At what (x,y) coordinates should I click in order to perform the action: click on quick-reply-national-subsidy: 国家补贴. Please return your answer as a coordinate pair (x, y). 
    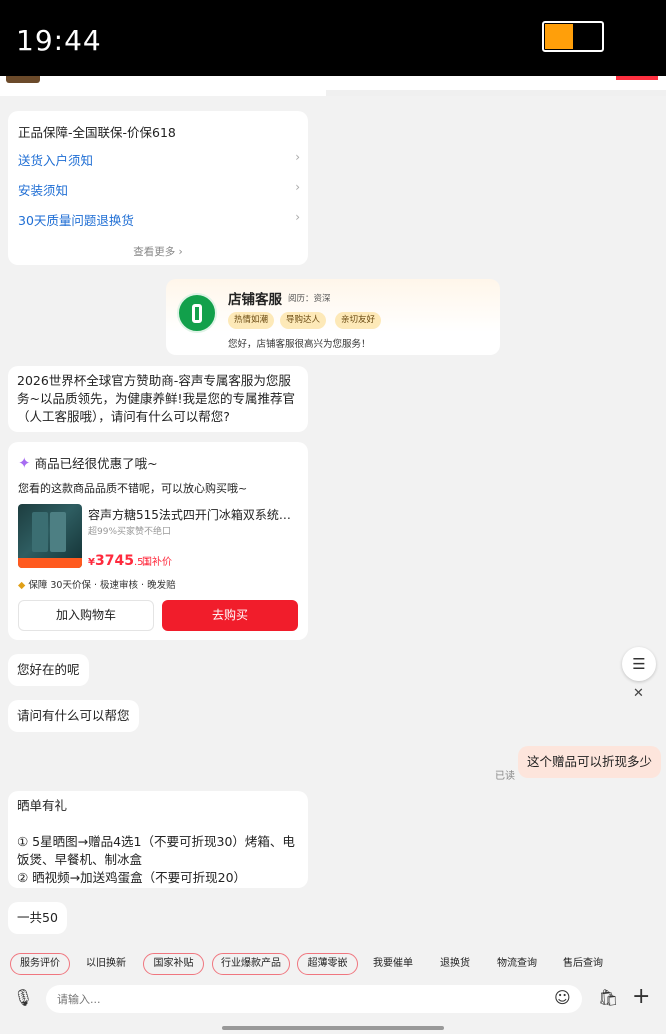
    Looking at the image, I should click on (173, 964).